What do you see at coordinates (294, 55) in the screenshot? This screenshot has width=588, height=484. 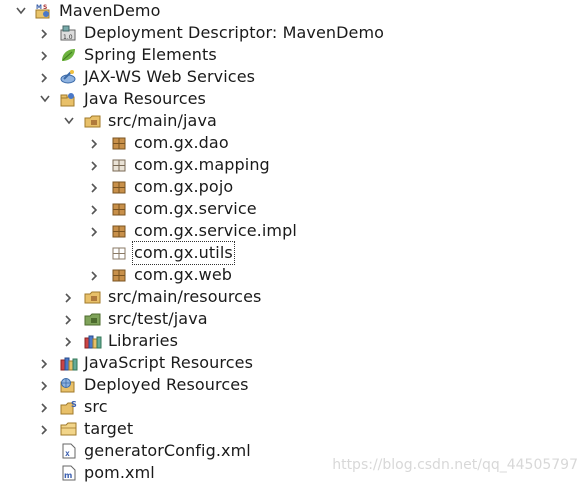 I see `tree-row-spring-elements: Spring Elements` at bounding box center [294, 55].